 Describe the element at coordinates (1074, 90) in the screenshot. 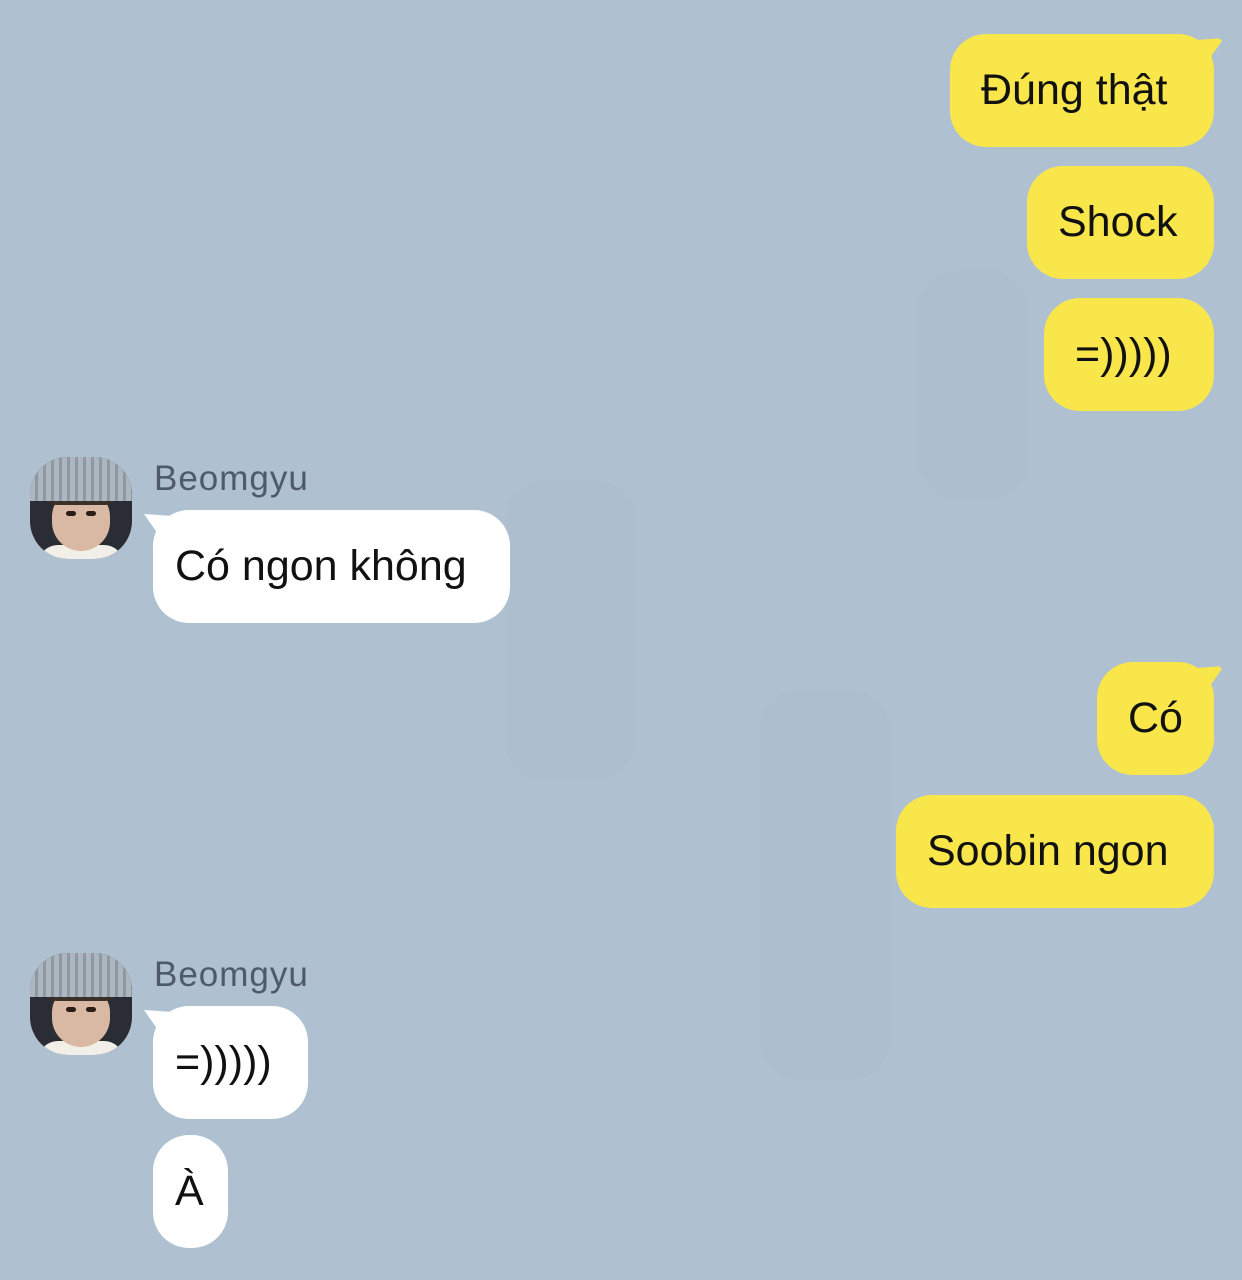

I see `message-text: Đúng thật` at that location.